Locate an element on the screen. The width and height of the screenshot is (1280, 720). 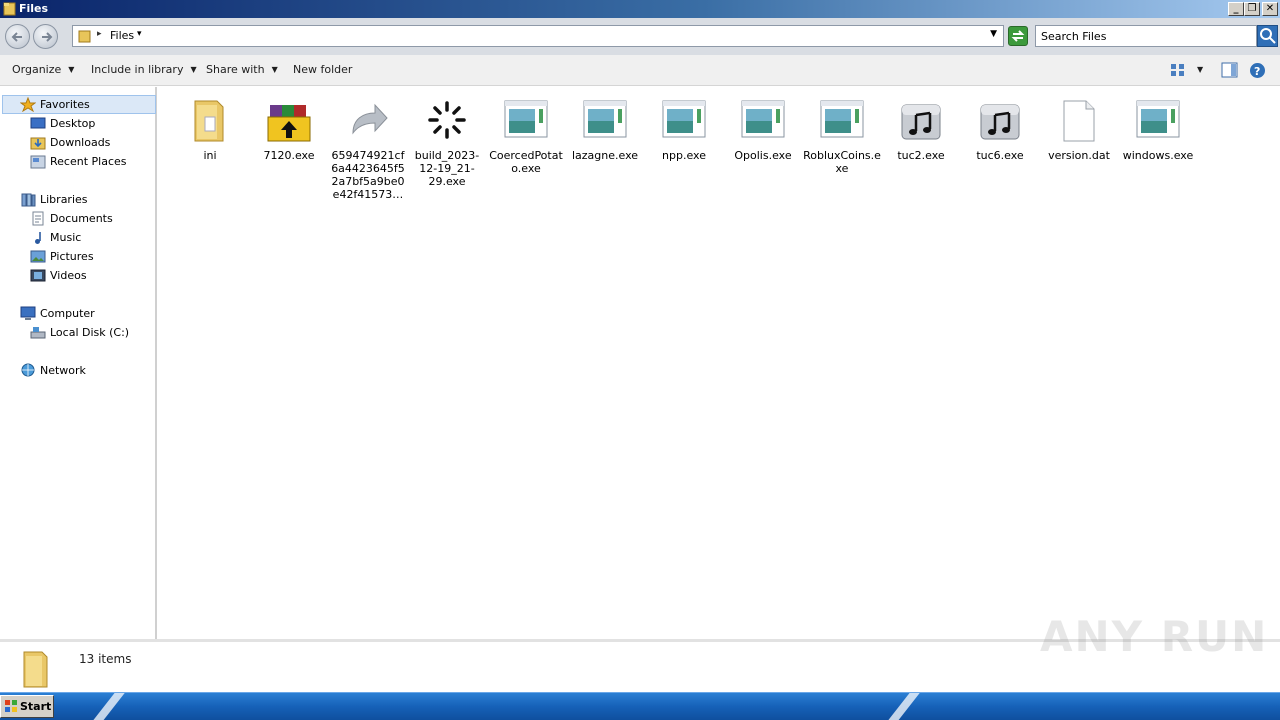
file-name: lazagne.exe is located at coordinates (605, 155).